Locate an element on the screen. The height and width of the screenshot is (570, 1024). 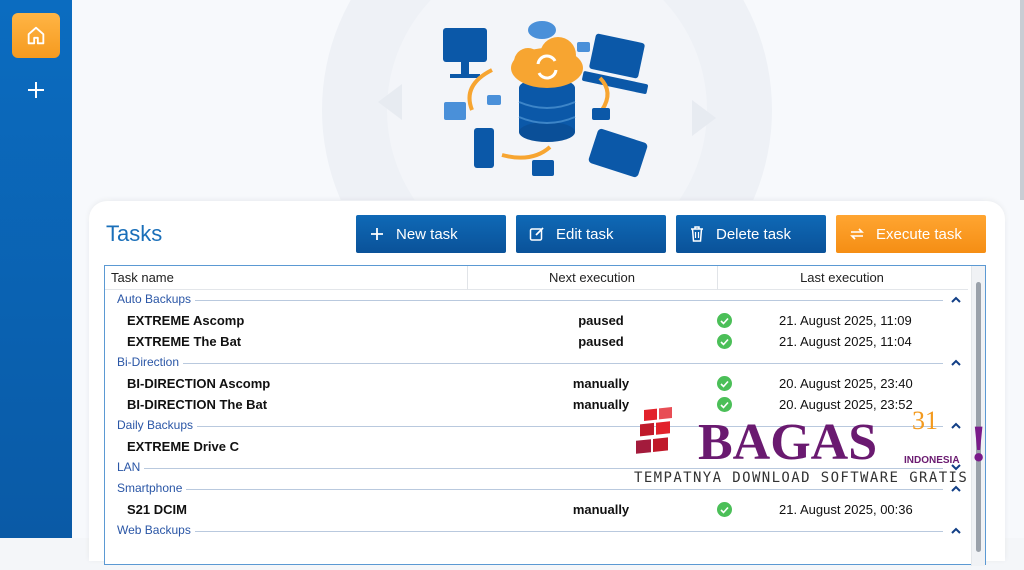
execute-task-label: Execute task is located at coordinates (919, 234).